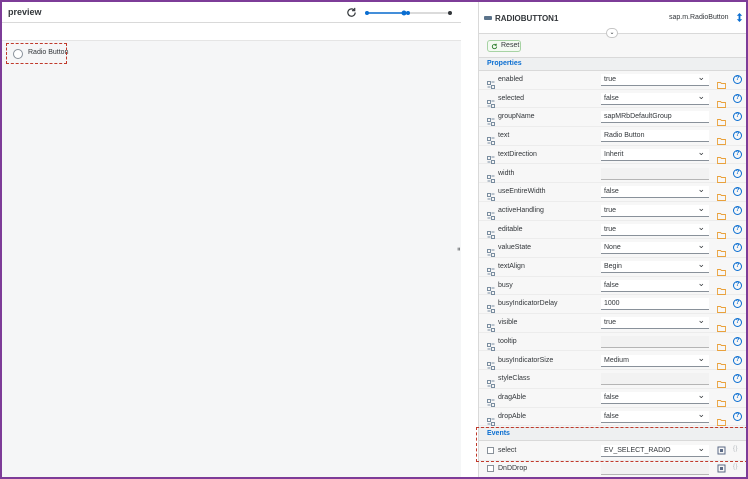 This screenshot has width=748, height=479. What do you see at coordinates (510, 45) in the screenshot?
I see `reset-label: Reset` at bounding box center [510, 45].